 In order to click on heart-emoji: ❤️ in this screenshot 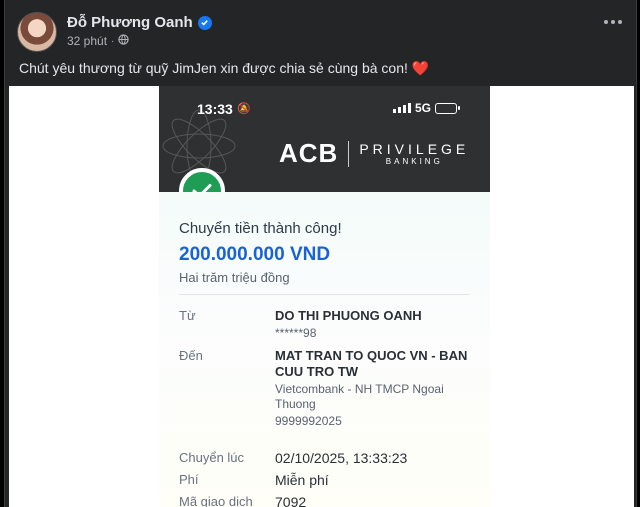, I will do `click(420, 68)`.